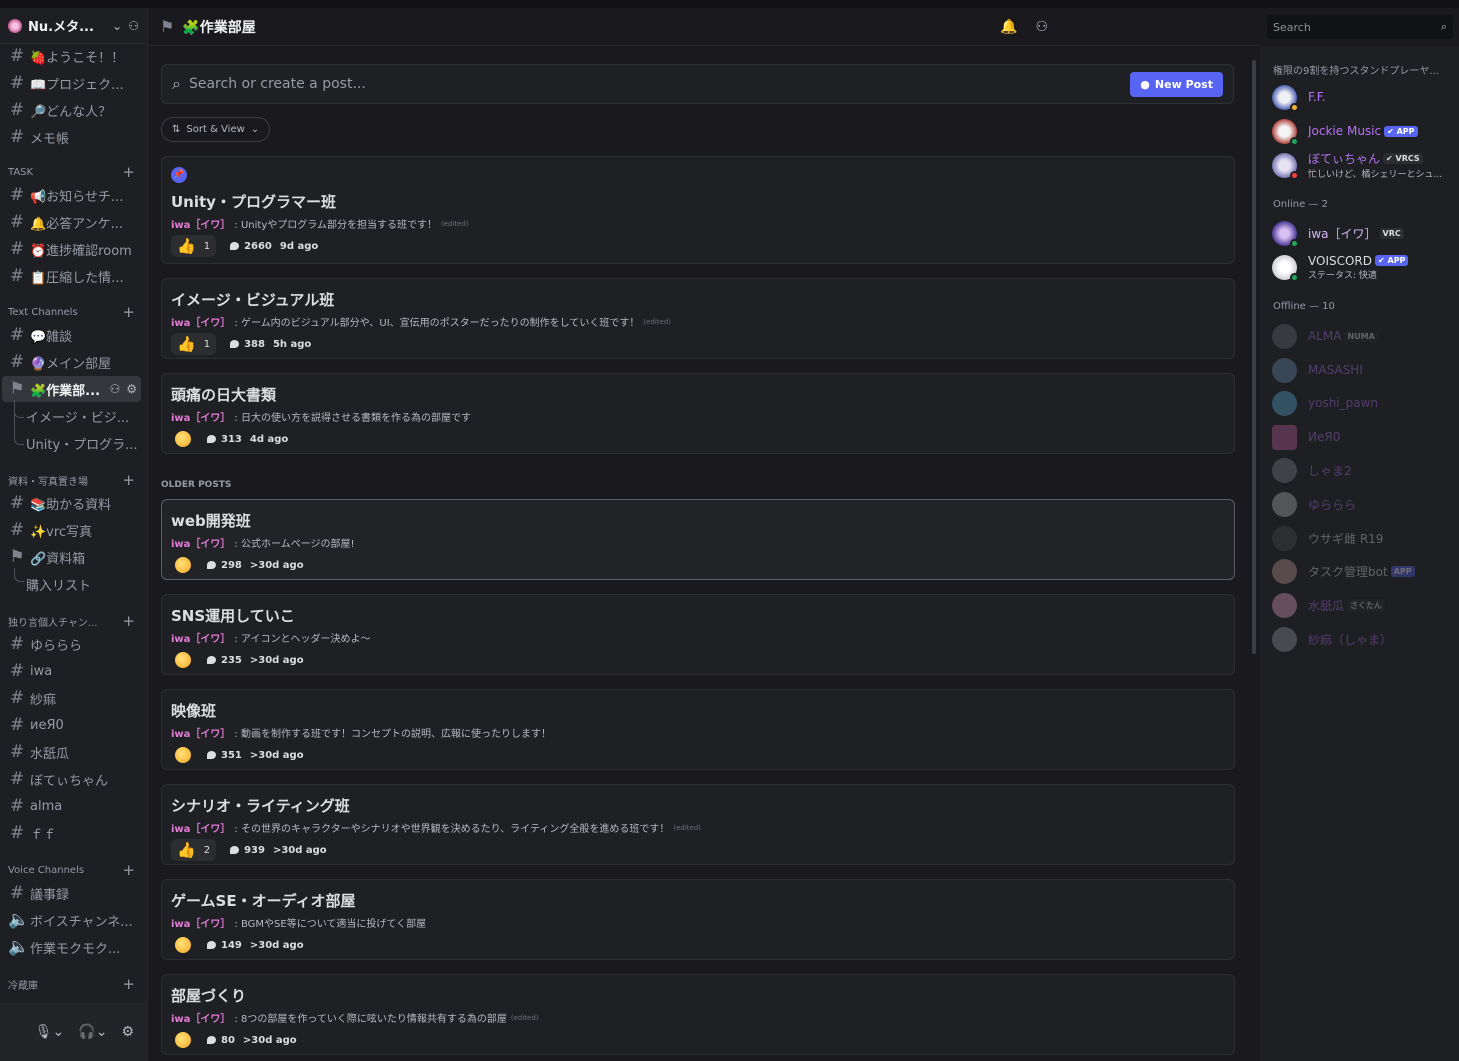  I want to click on bell-icon: 🔔, so click(1008, 27).